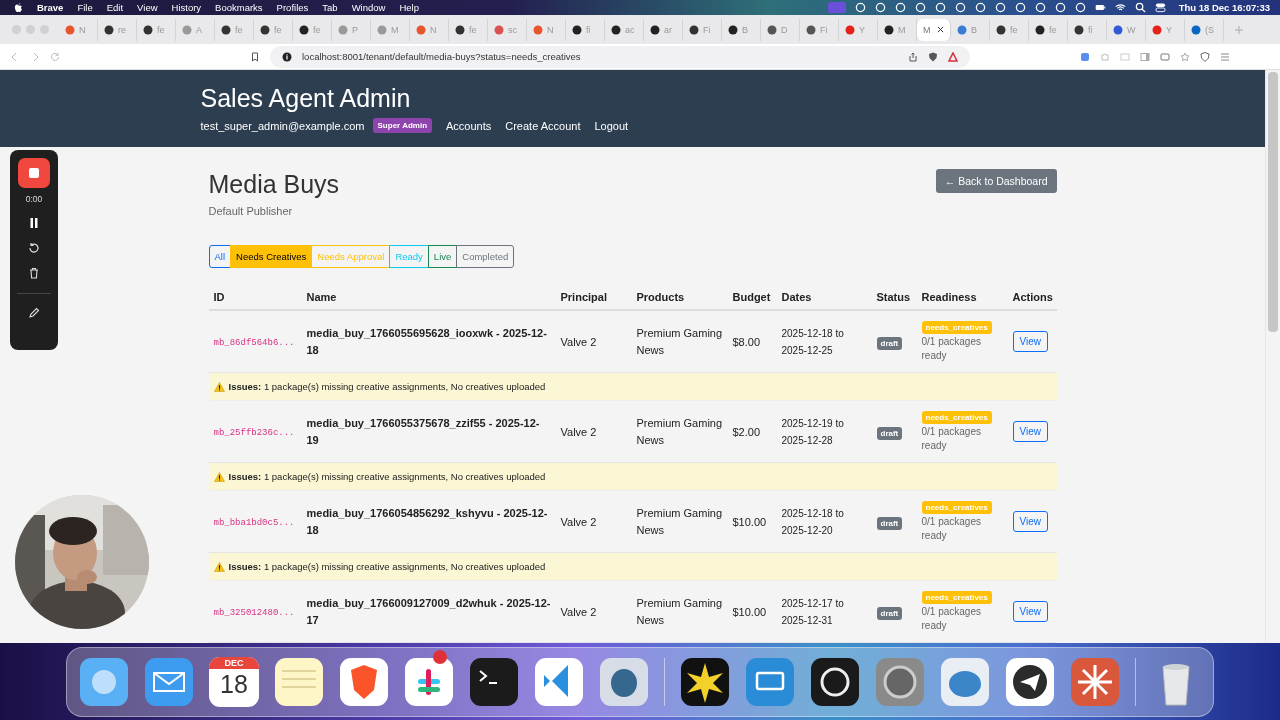 This screenshot has width=1280, height=720. What do you see at coordinates (423, 431) in the screenshot?
I see `media-buy-name: media_buy_1766055375678_zzif55 - 2025-12-19` at bounding box center [423, 431].